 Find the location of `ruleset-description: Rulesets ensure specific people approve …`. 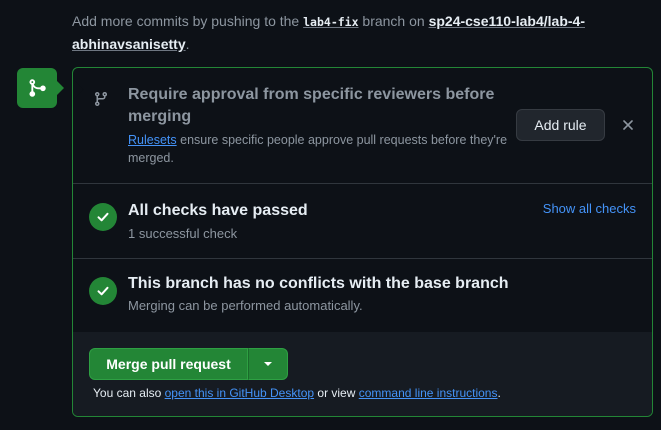

ruleset-description: Rulesets ensure specific people approve … is located at coordinates (318, 149).